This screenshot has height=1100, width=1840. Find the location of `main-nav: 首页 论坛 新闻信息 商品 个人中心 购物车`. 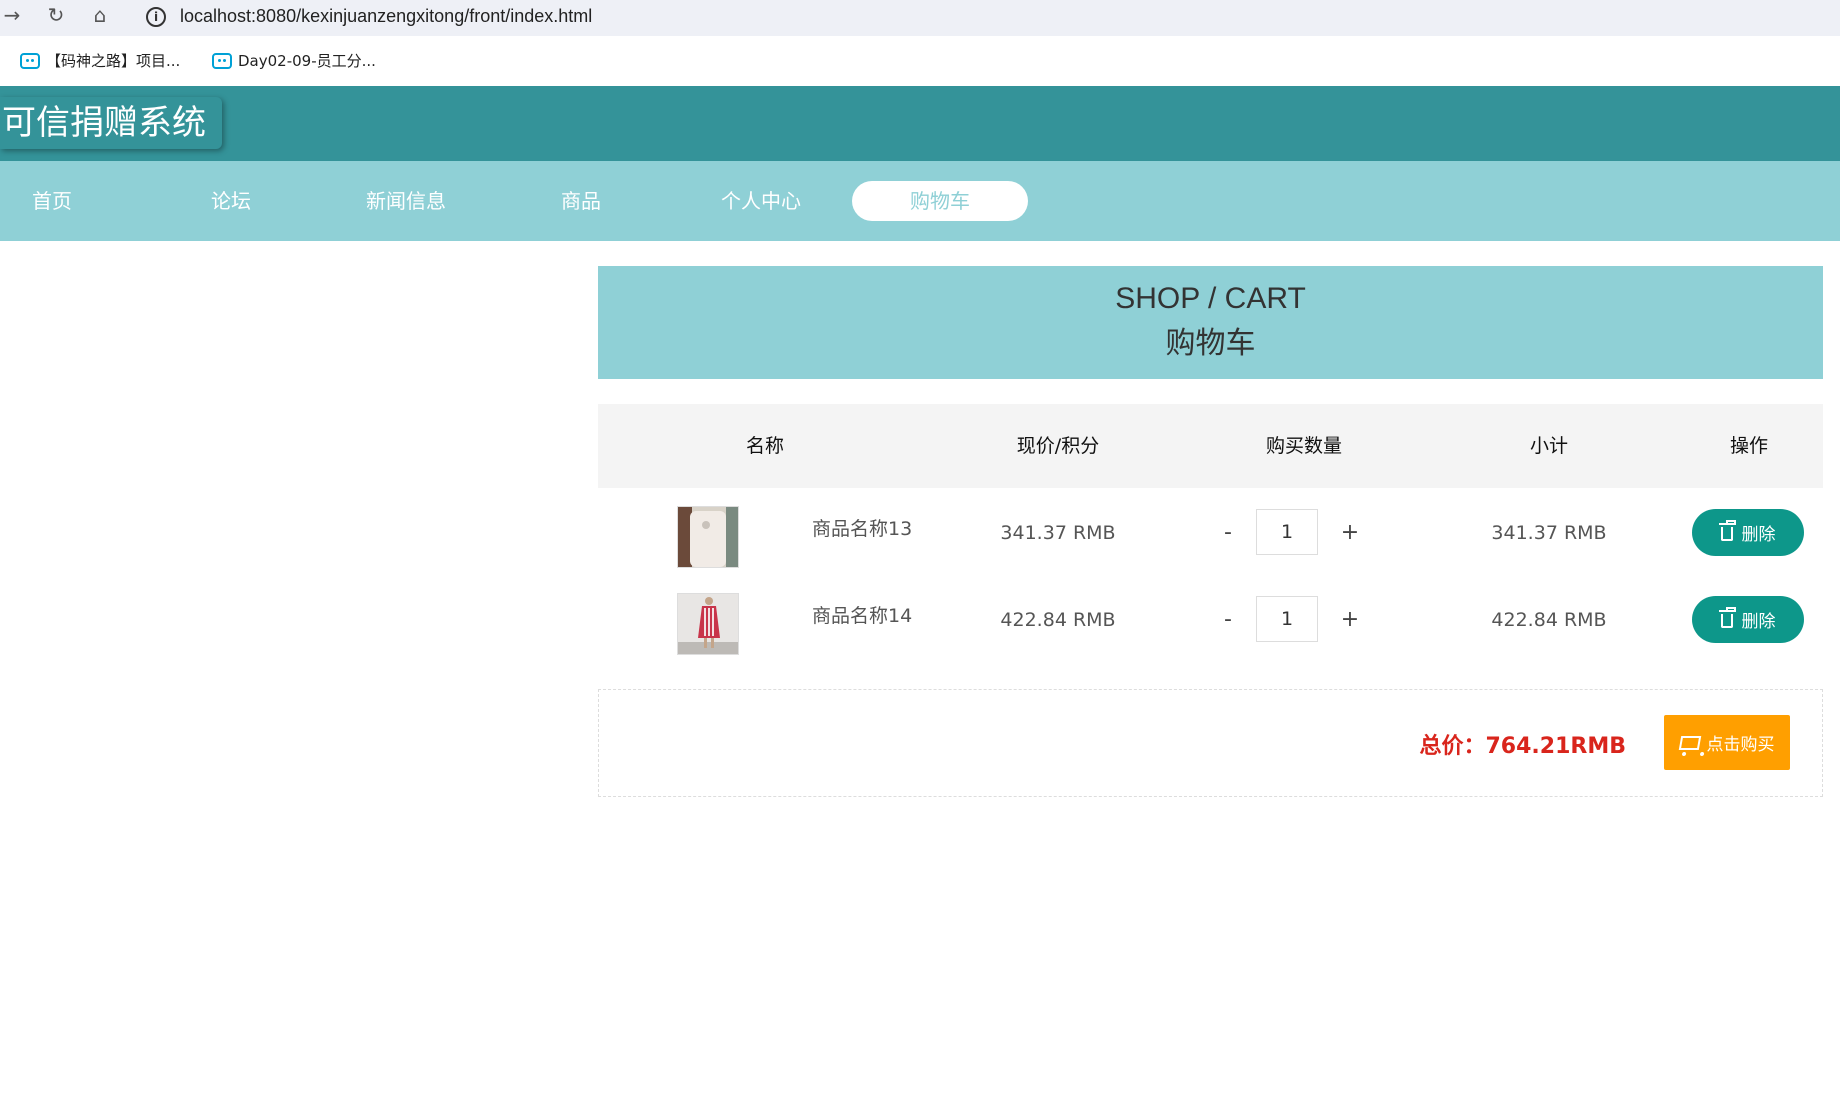

main-nav: 首页 论坛 新闻信息 商品 个人中心 购物车 is located at coordinates (920, 201).